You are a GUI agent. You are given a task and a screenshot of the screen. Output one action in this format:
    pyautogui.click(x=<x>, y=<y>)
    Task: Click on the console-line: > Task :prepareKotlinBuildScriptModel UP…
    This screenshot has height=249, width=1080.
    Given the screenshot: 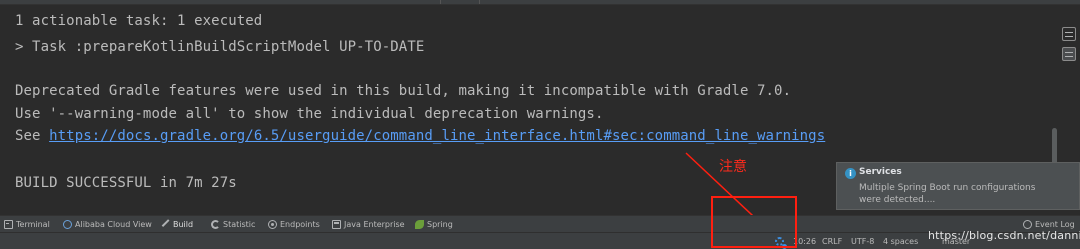 What is the action you would take?
    pyautogui.click(x=220, y=47)
    